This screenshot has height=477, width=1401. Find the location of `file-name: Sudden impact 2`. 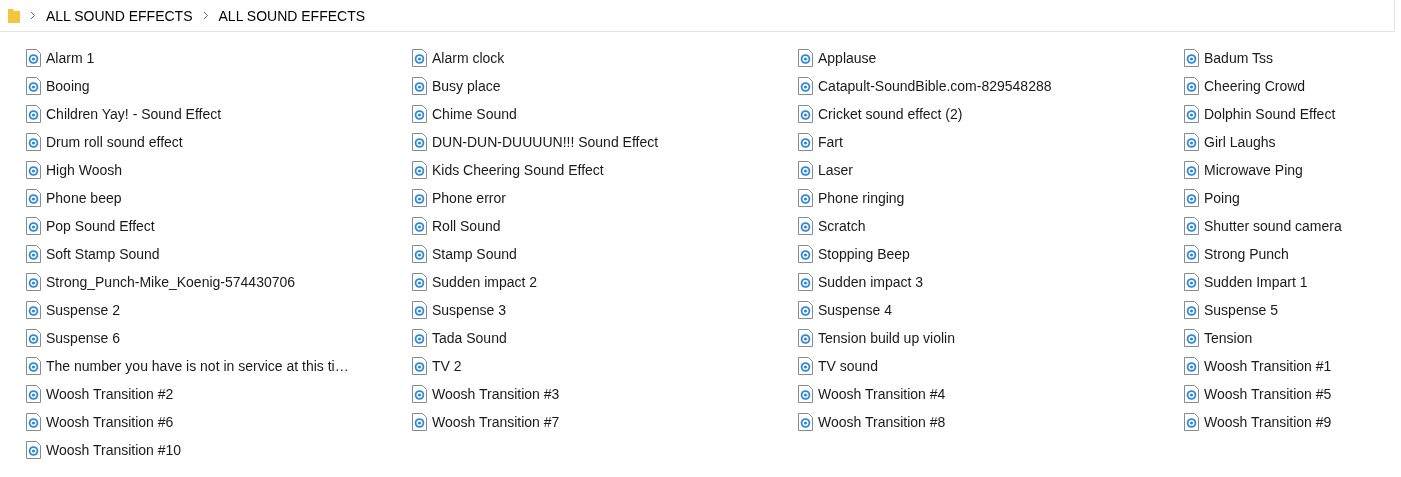

file-name: Sudden impact 2 is located at coordinates (485, 281).